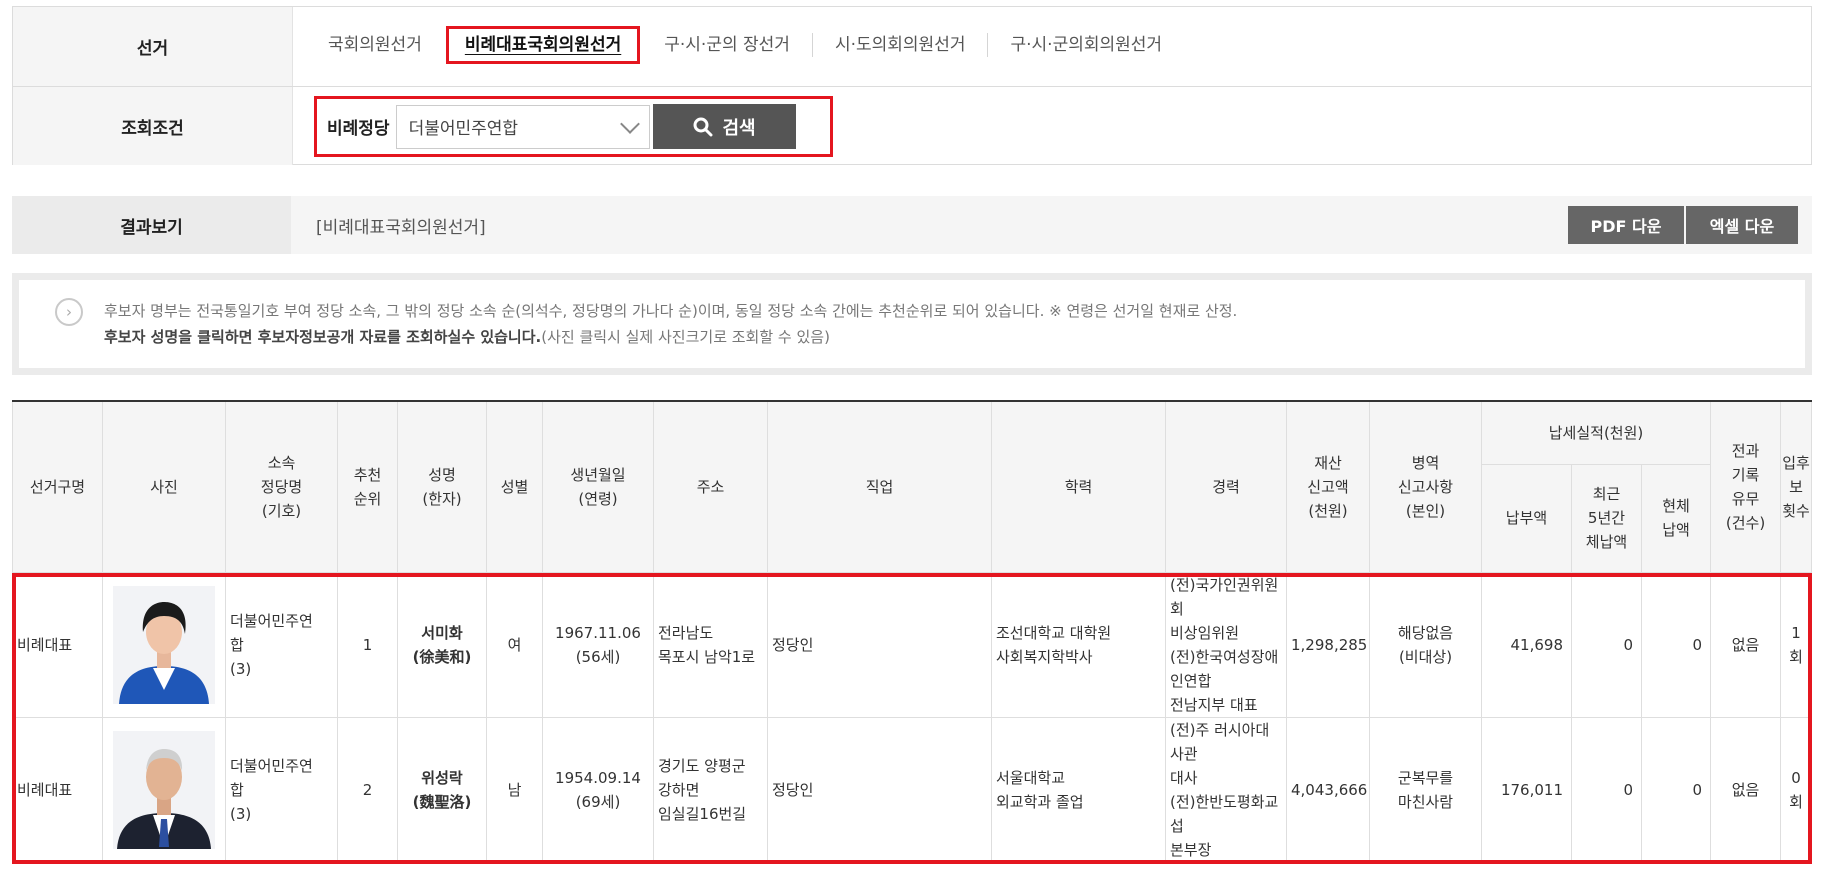 The image size is (1826, 870). I want to click on search-condition-group: 비례정당 더불어민주연합 검색, so click(573, 126).